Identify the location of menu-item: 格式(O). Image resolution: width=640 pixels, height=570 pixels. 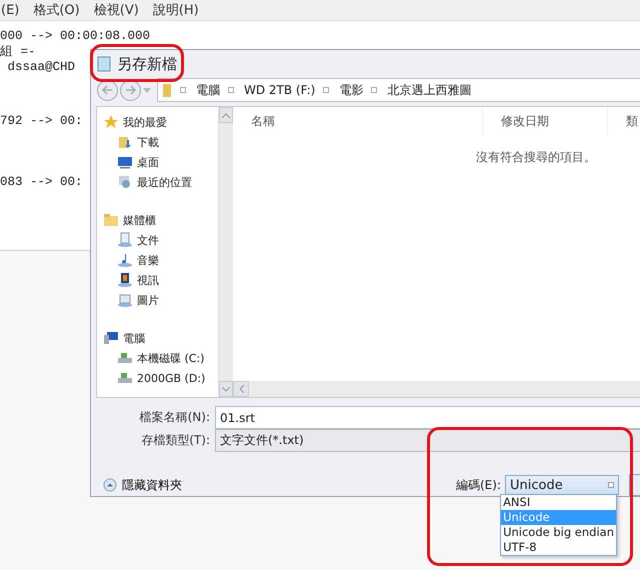
(56, 10).